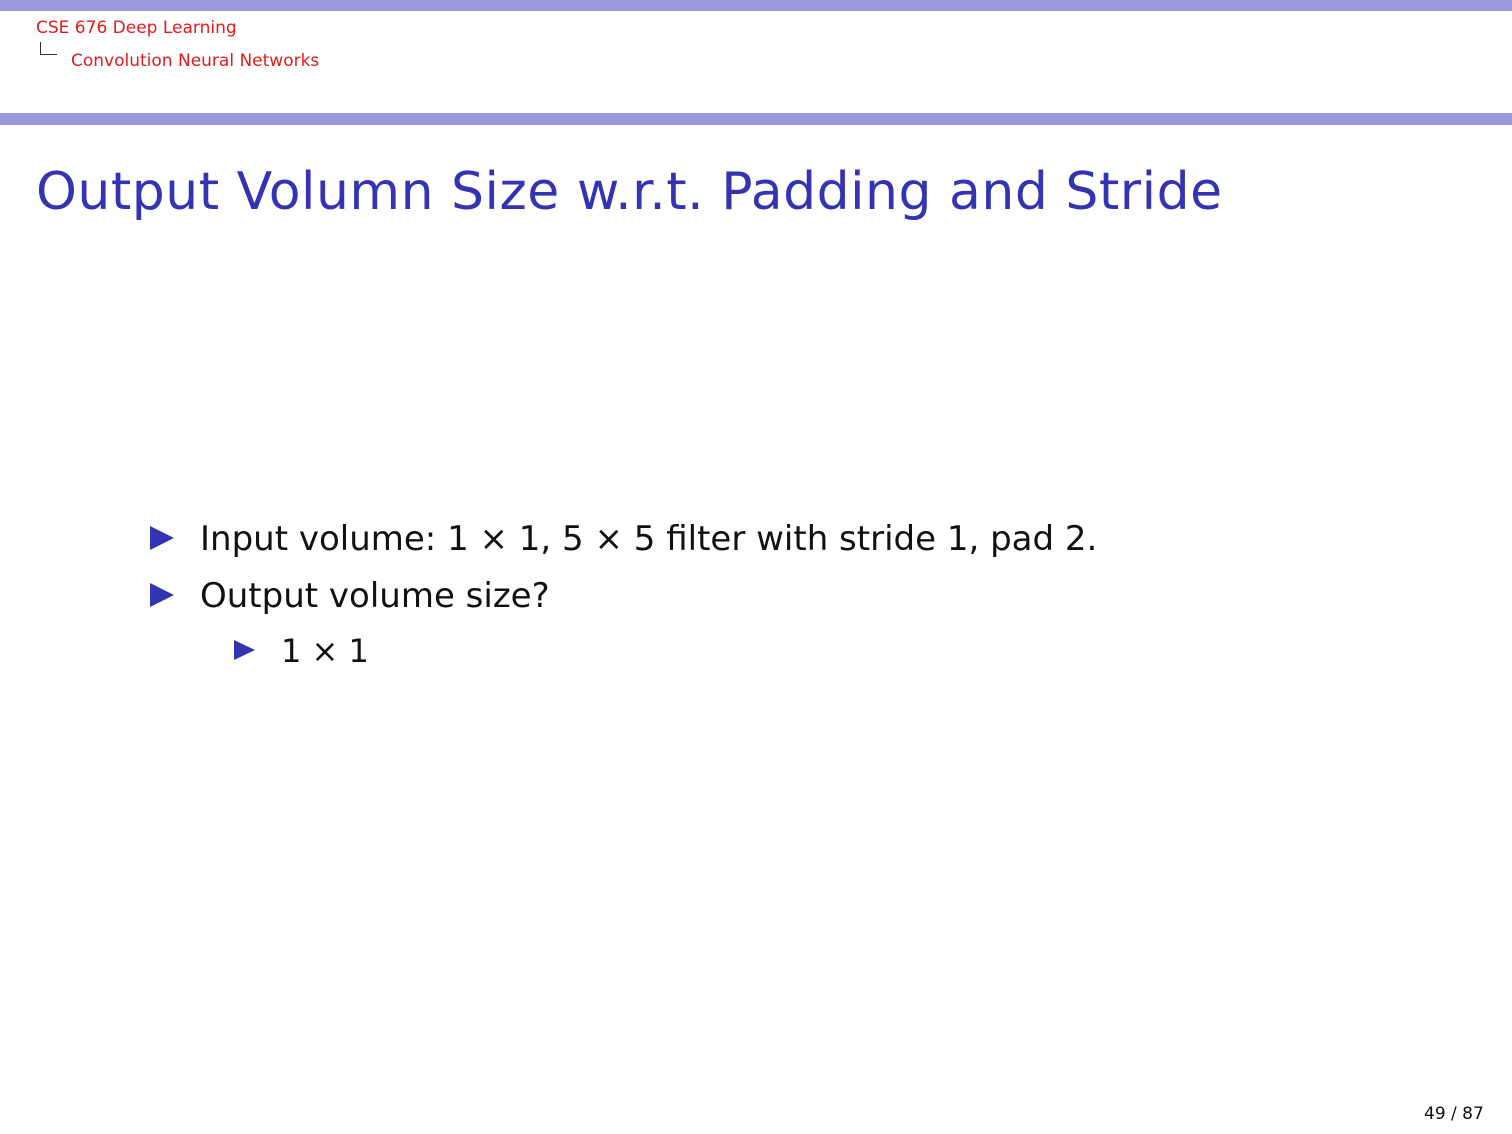 The width and height of the screenshot is (1512, 1134). I want to click on sub-list-item-text: 1 × 1, so click(325, 651).